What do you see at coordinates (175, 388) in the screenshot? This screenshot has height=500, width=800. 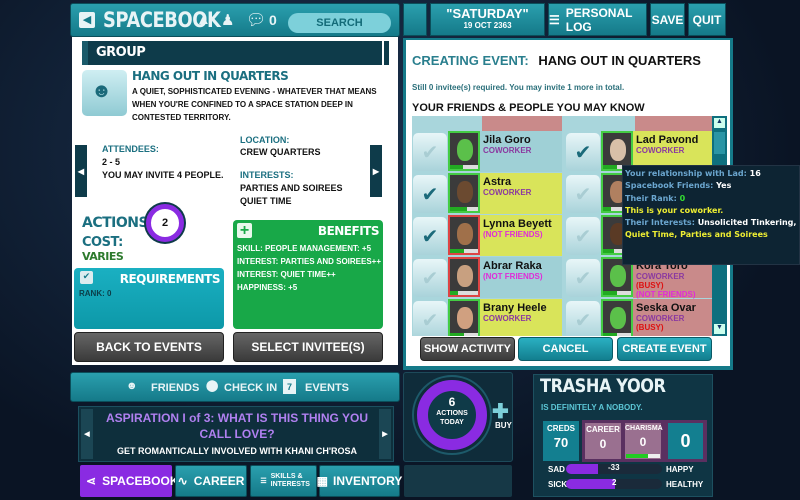 I see `nav-friends: FRIENDS` at bounding box center [175, 388].